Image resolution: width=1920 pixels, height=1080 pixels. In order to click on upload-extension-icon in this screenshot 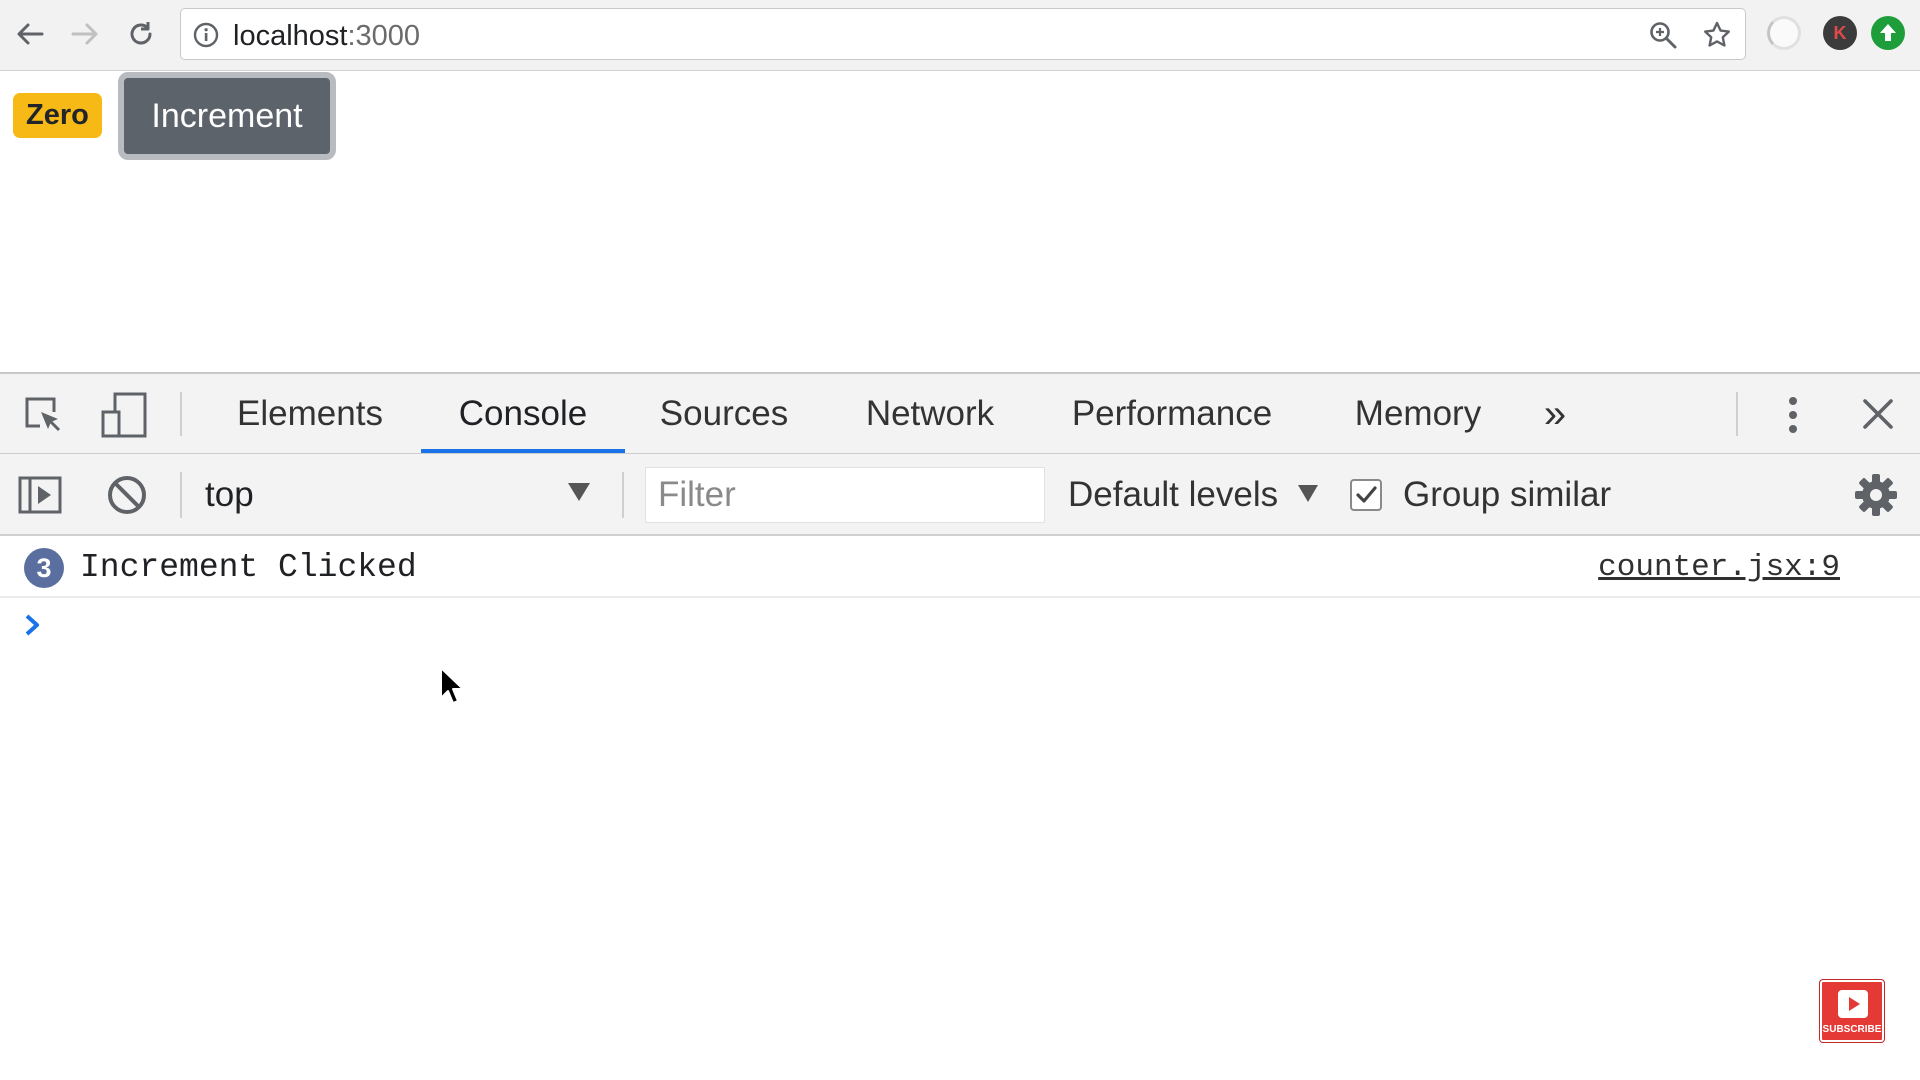, I will do `click(1888, 33)`.